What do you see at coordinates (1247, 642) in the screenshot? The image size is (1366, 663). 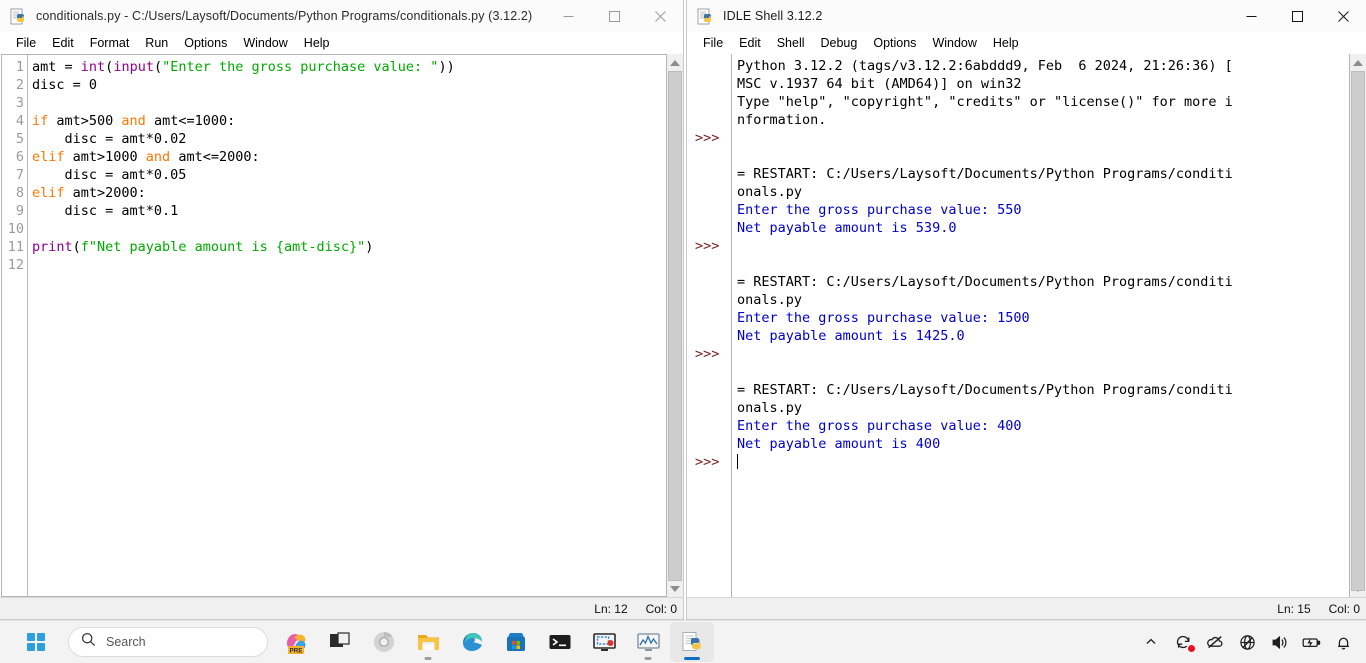 I see `network-disconnected-icon` at bounding box center [1247, 642].